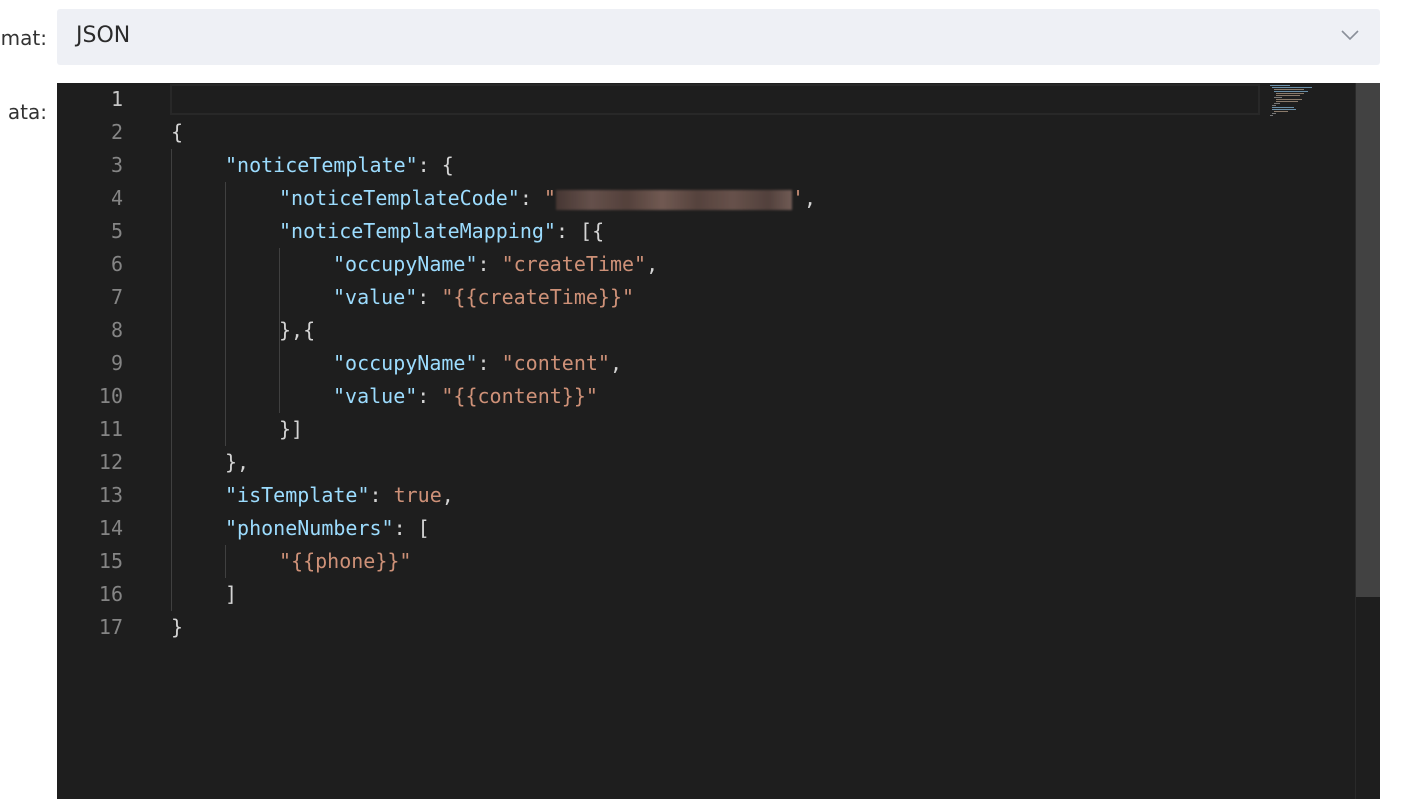  I want to click on code-line: {, so click(177, 132).